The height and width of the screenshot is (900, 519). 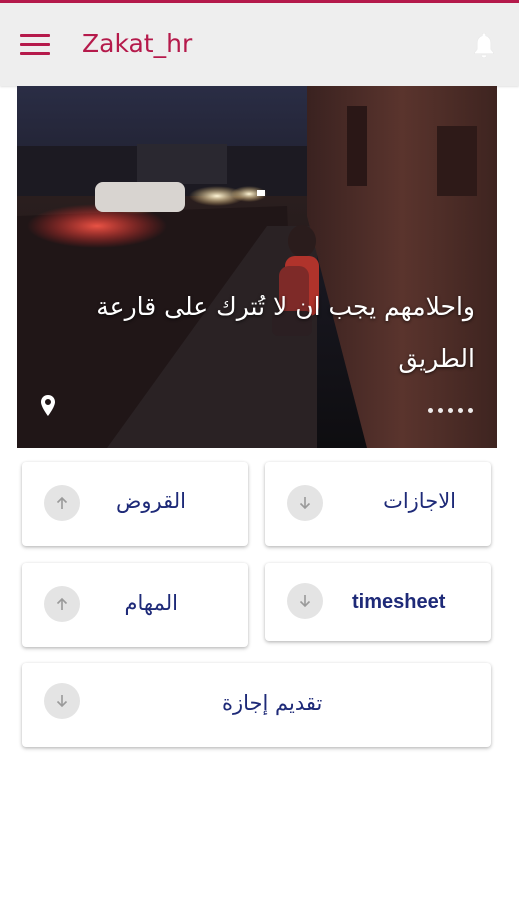 I want to click on location-pin-icon, so click(x=48, y=406).